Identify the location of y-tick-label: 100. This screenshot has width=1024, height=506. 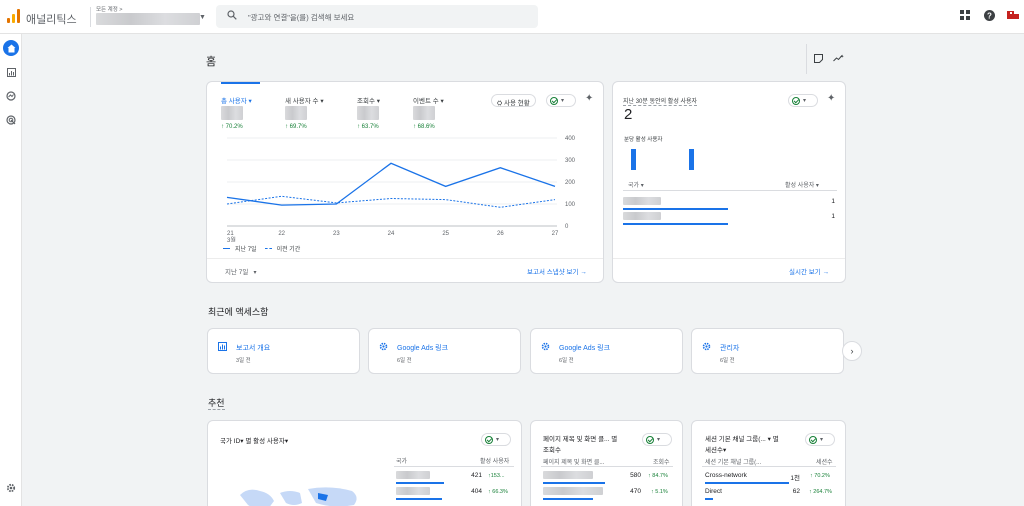
(570, 205).